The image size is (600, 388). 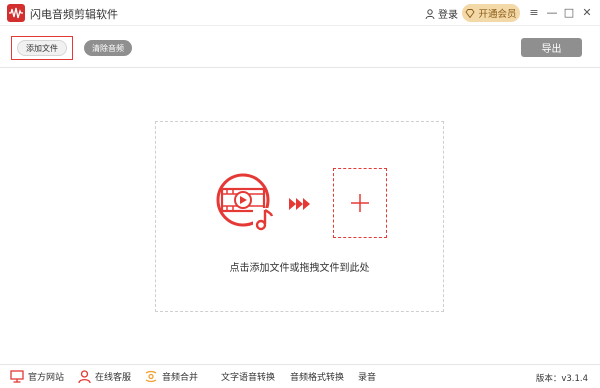 I want to click on record-label: 录音, so click(x=367, y=378).